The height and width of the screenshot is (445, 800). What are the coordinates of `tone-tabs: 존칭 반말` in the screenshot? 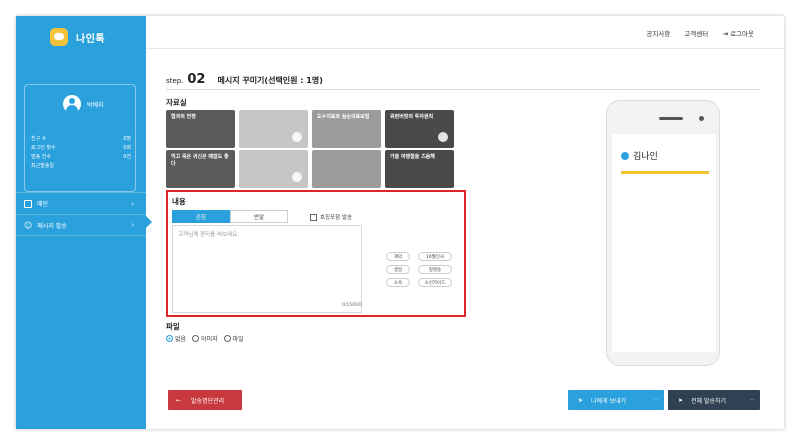 It's located at (230, 216).